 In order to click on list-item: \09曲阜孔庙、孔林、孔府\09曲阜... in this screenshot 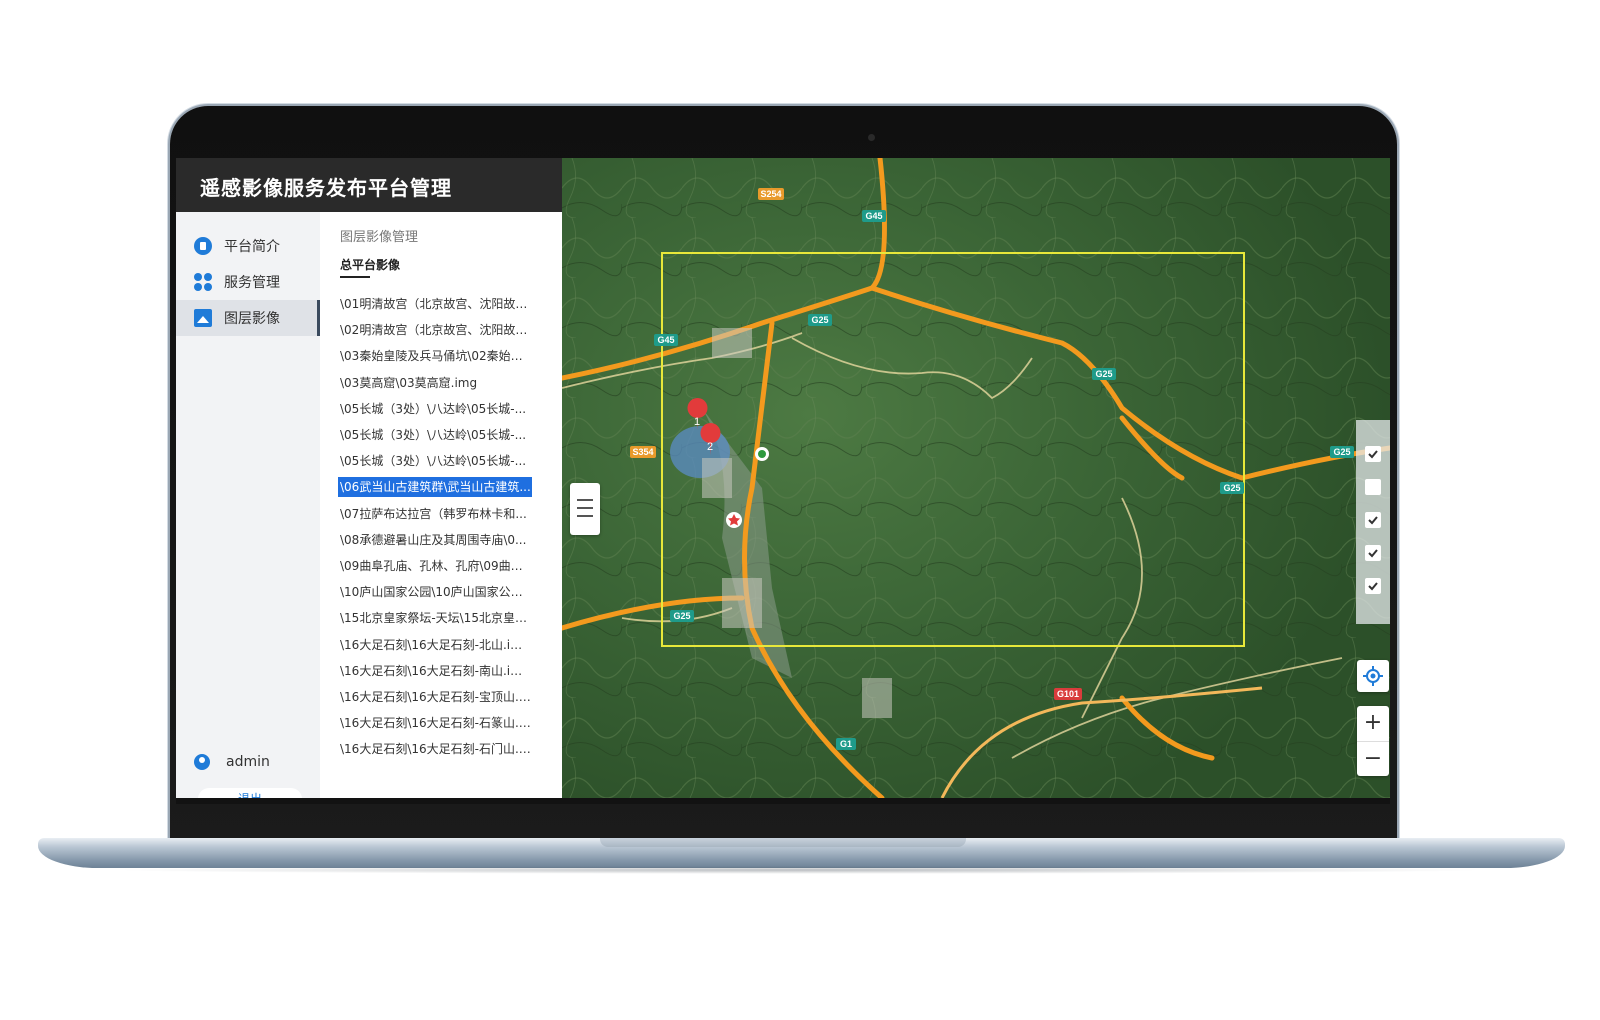, I will do `click(435, 566)`.